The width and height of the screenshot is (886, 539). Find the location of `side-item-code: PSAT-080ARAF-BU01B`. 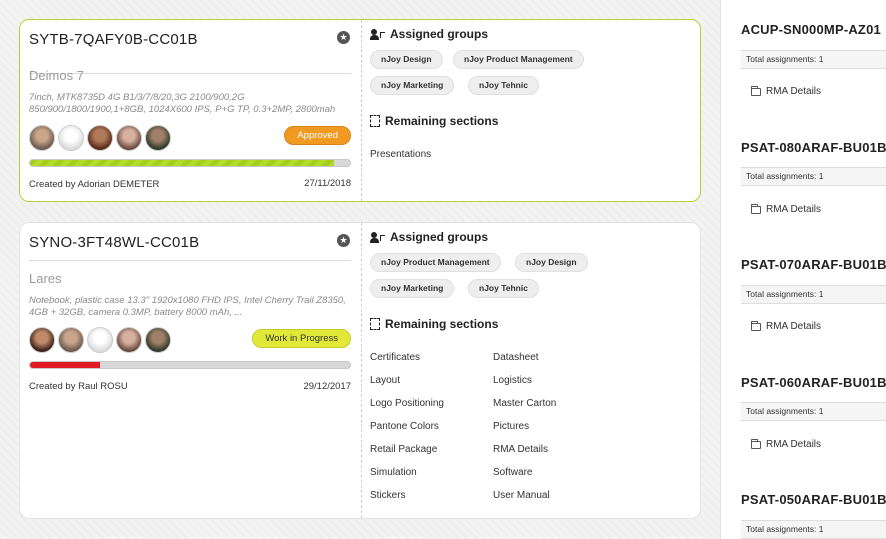

side-item-code: PSAT-080ARAF-BU01B is located at coordinates (813, 147).